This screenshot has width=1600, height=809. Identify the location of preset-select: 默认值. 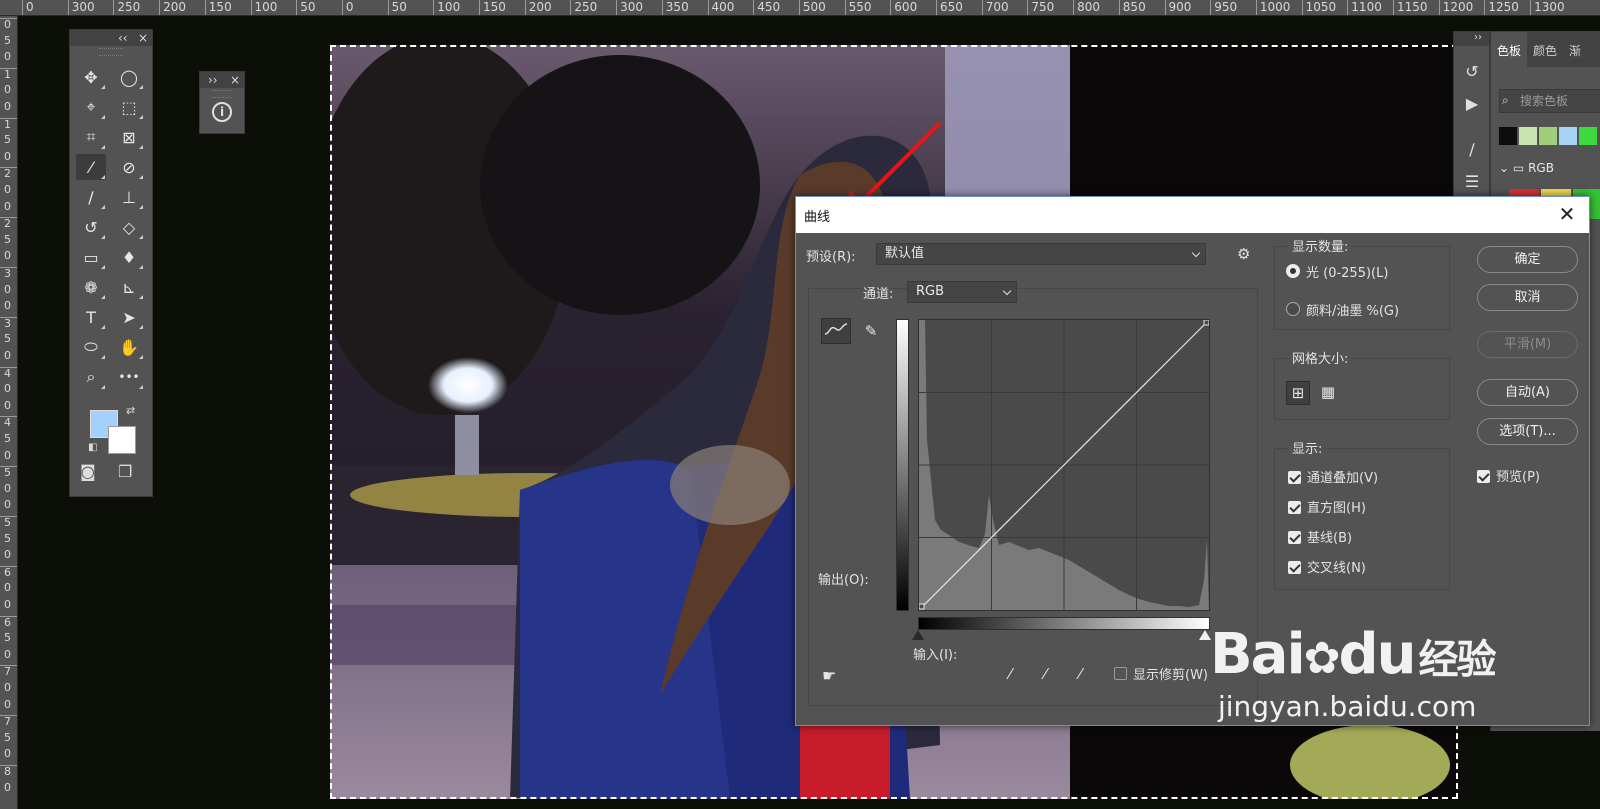
(1041, 254).